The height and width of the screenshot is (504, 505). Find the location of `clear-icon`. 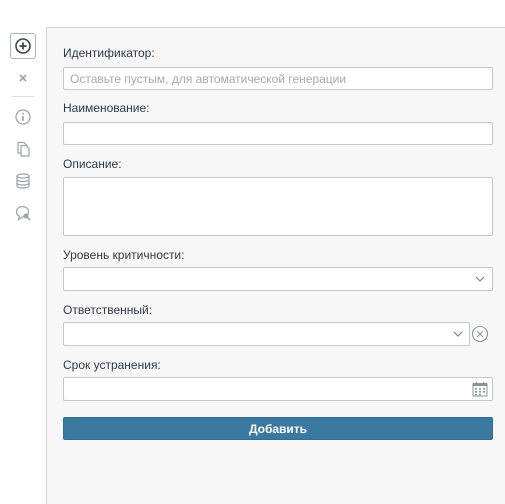

clear-icon is located at coordinates (480, 334).